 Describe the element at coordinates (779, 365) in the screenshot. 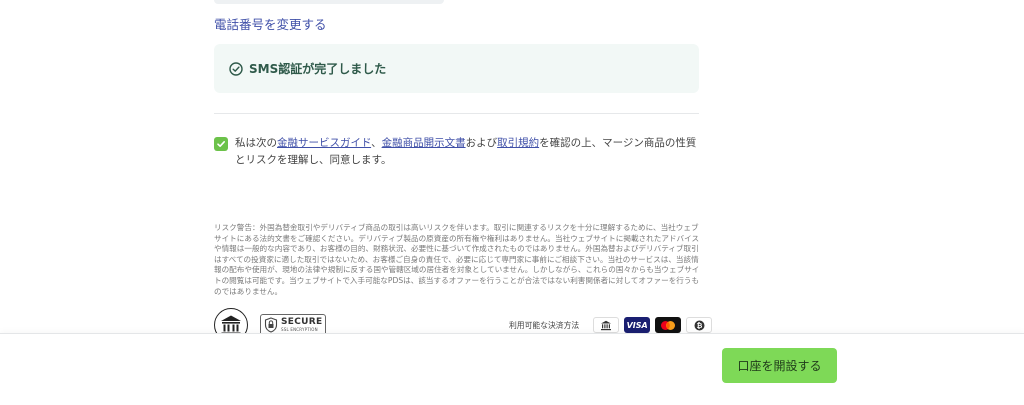

I see `open-account-button: 口座を開設する` at that location.